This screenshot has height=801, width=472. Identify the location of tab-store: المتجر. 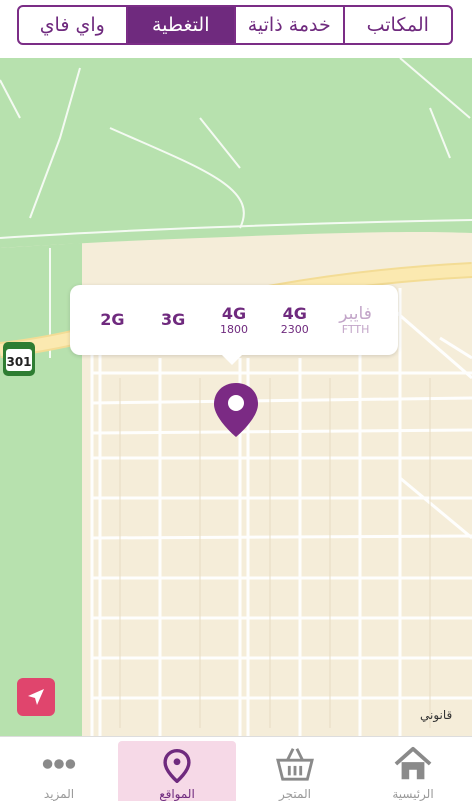
(295, 769).